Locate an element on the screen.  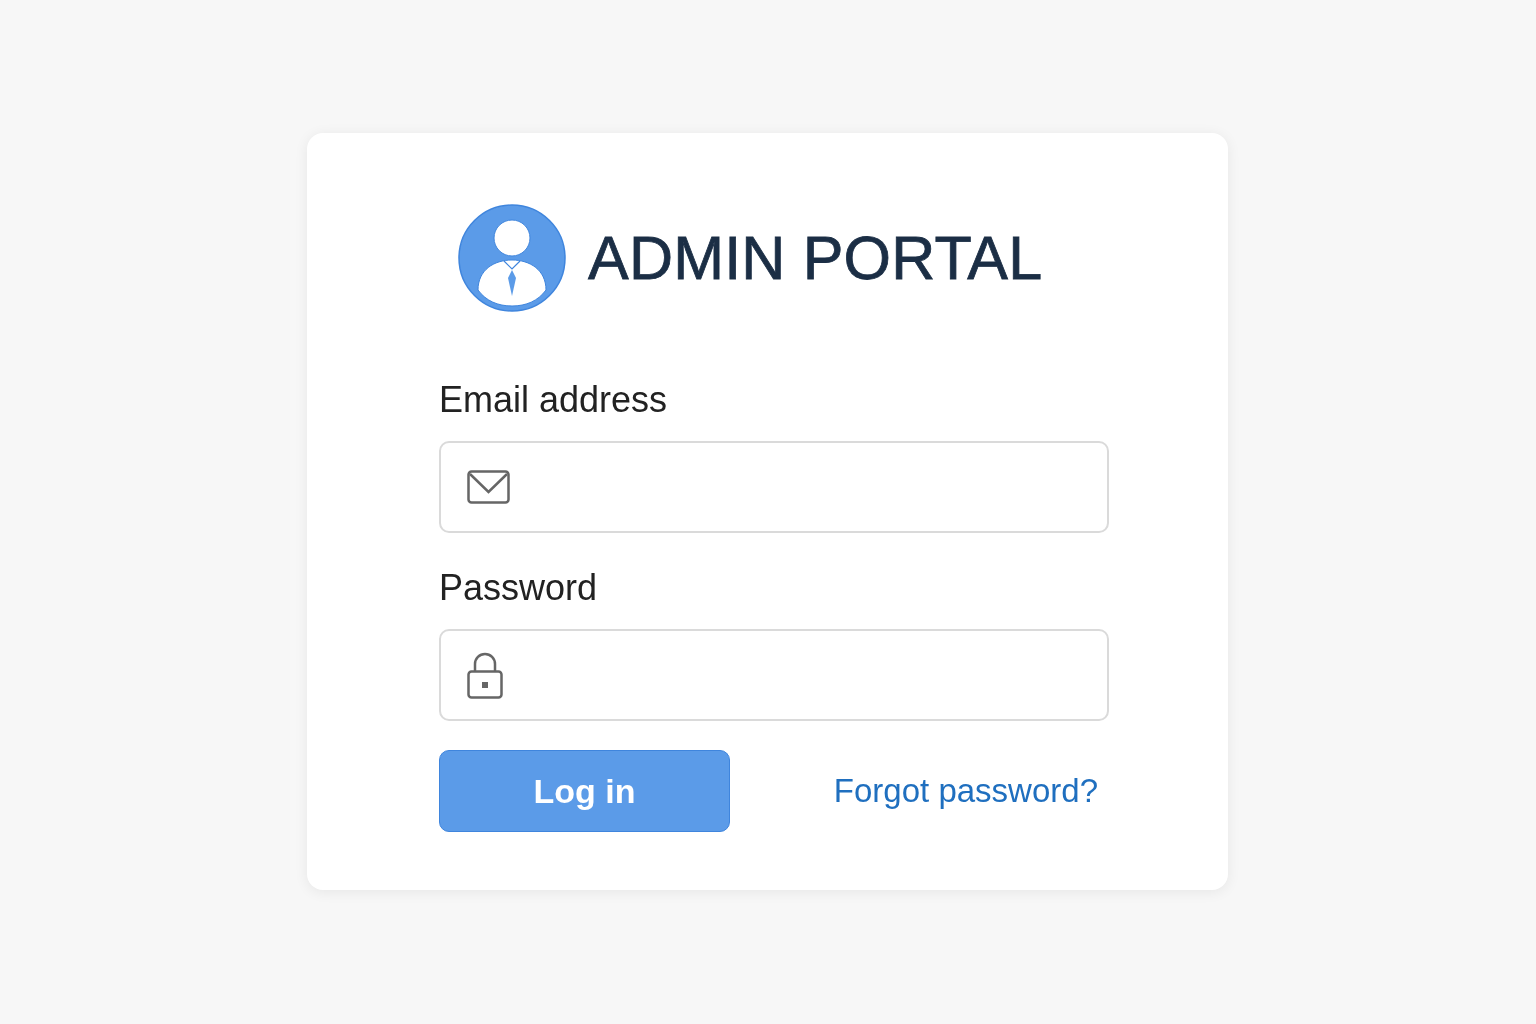
admin-user-logo-icon is located at coordinates (512, 258).